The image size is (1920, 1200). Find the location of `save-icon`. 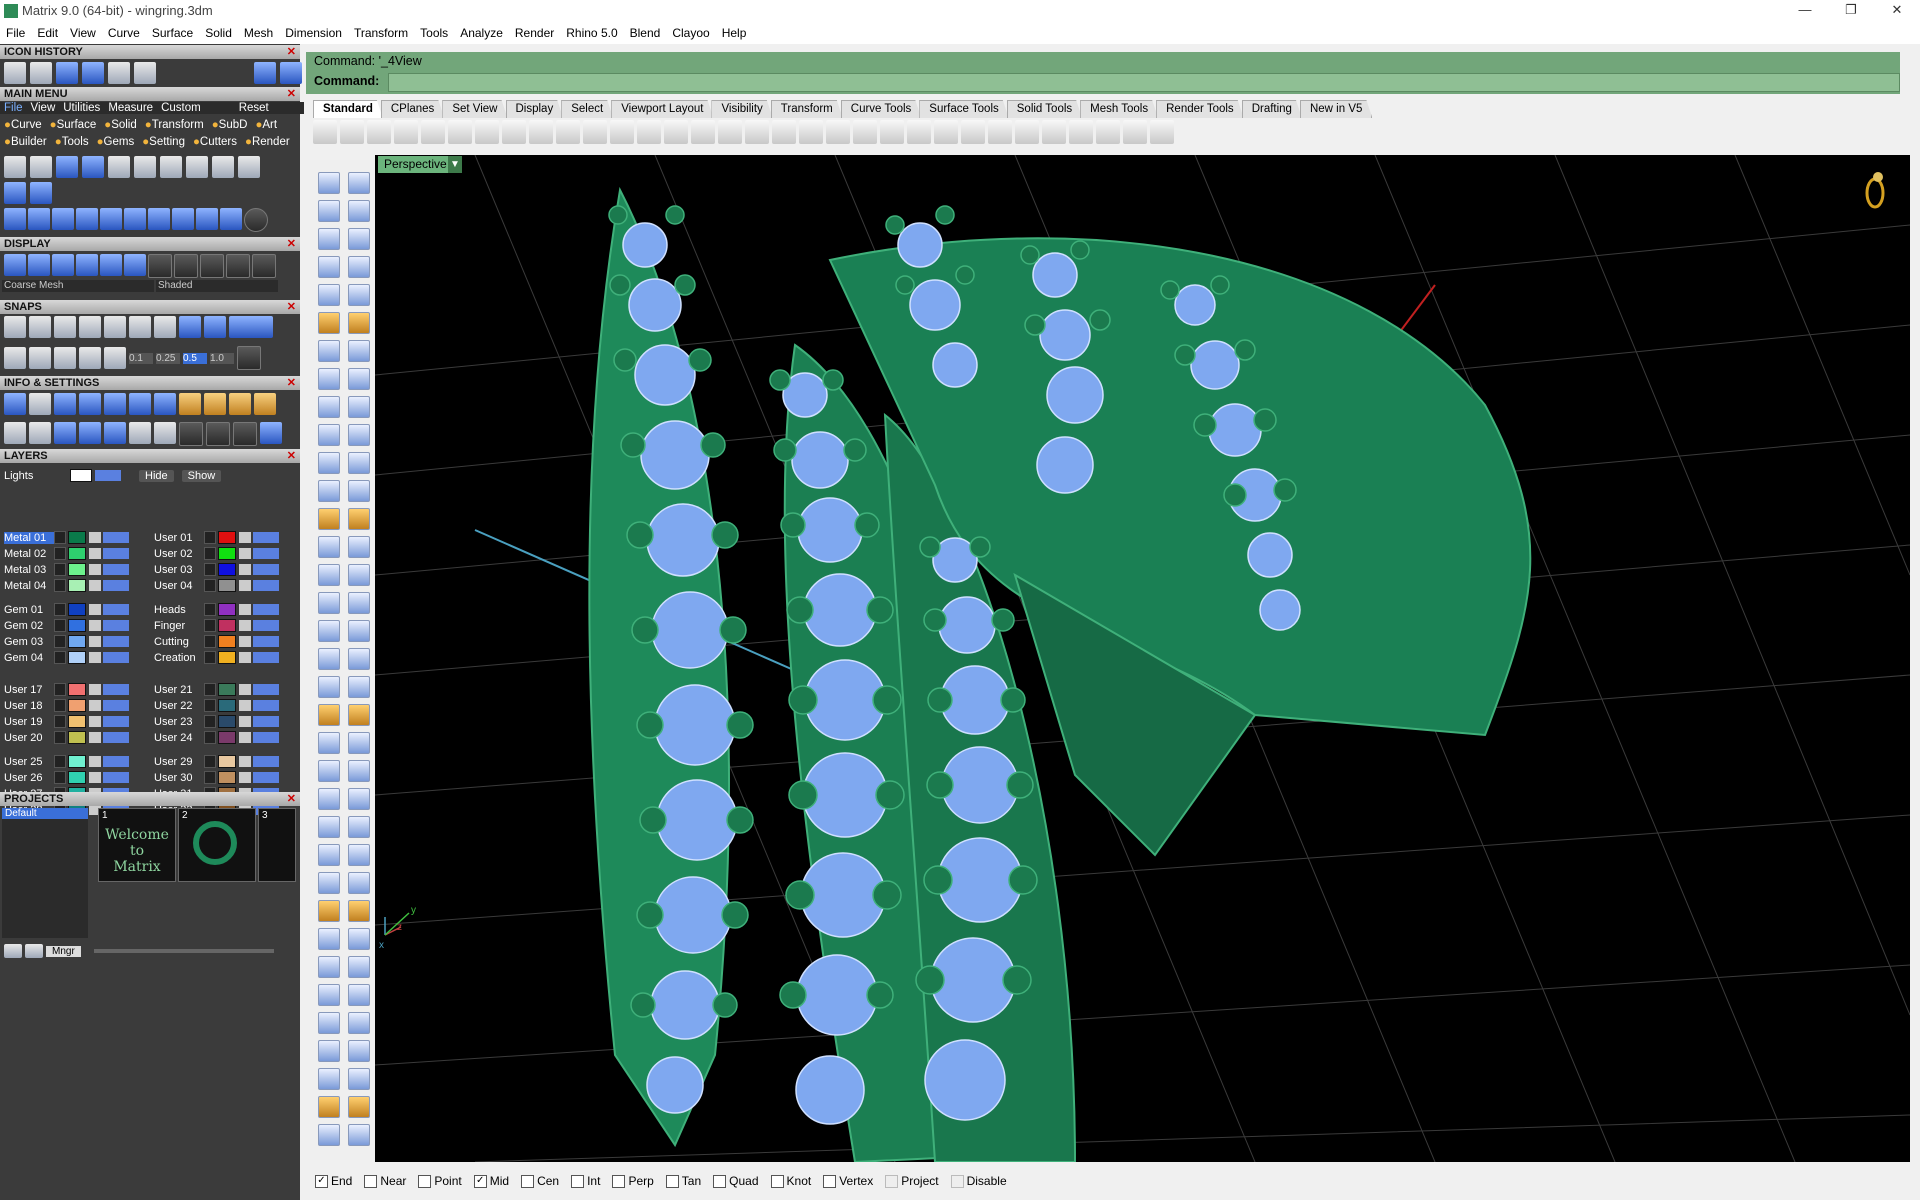

save-icon is located at coordinates (379, 132).